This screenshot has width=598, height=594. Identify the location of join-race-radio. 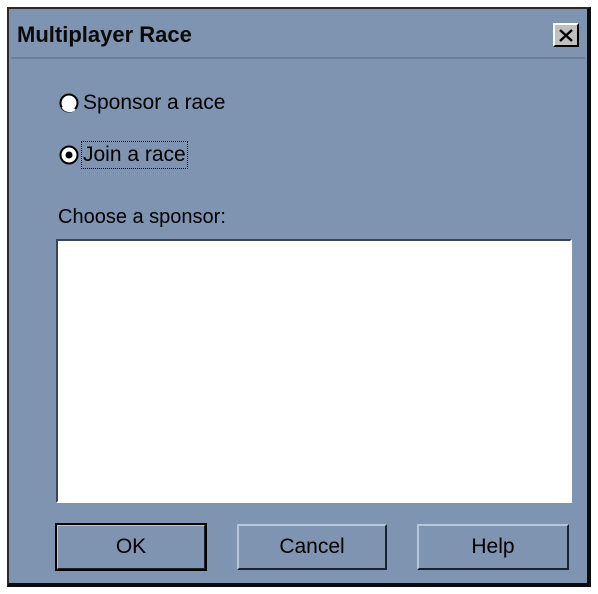
(69, 155).